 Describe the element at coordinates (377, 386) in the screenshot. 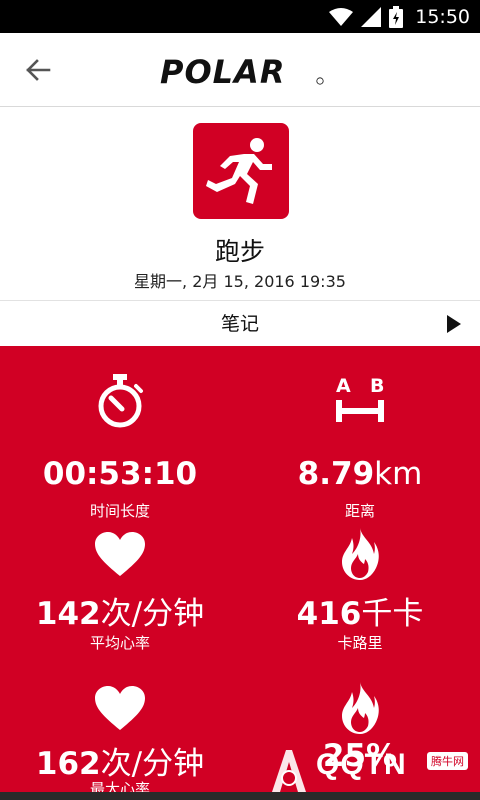

I see `distance-icon-b: B` at that location.